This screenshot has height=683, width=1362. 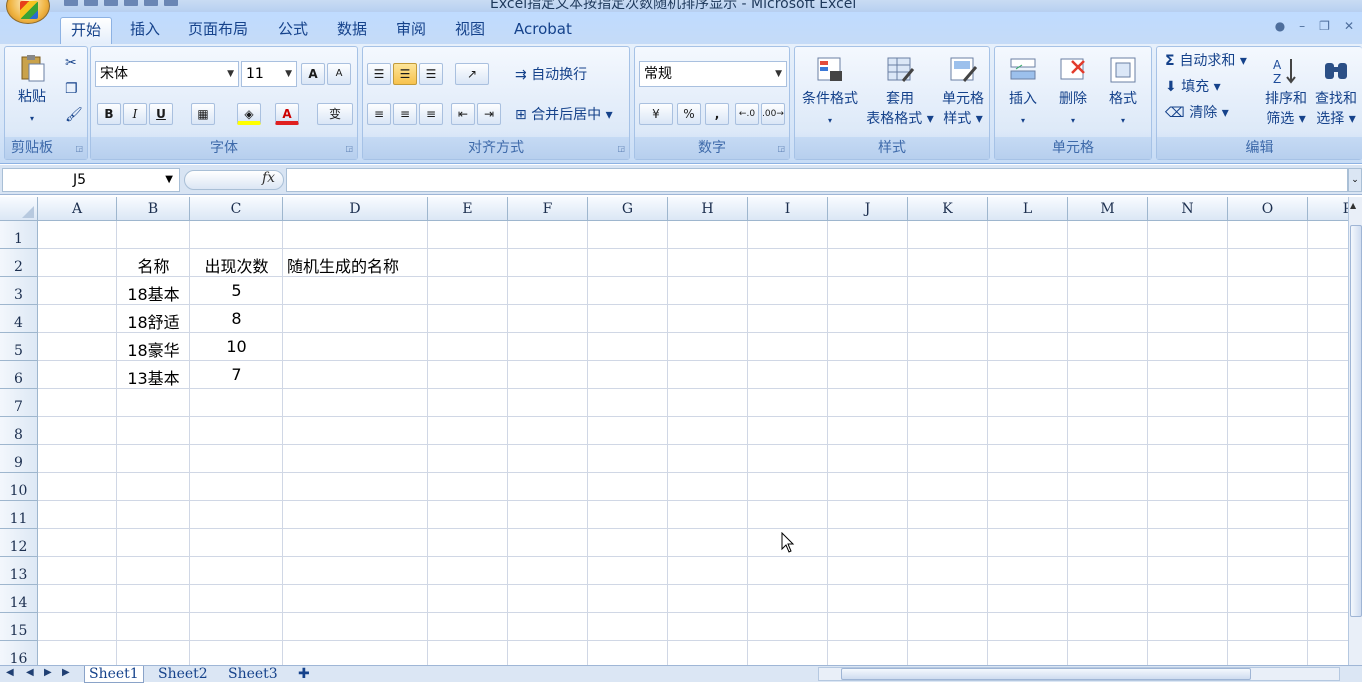 What do you see at coordinates (1193, 87) in the screenshot?
I see `fill-button: ⬇ 填充 ▾` at bounding box center [1193, 87].